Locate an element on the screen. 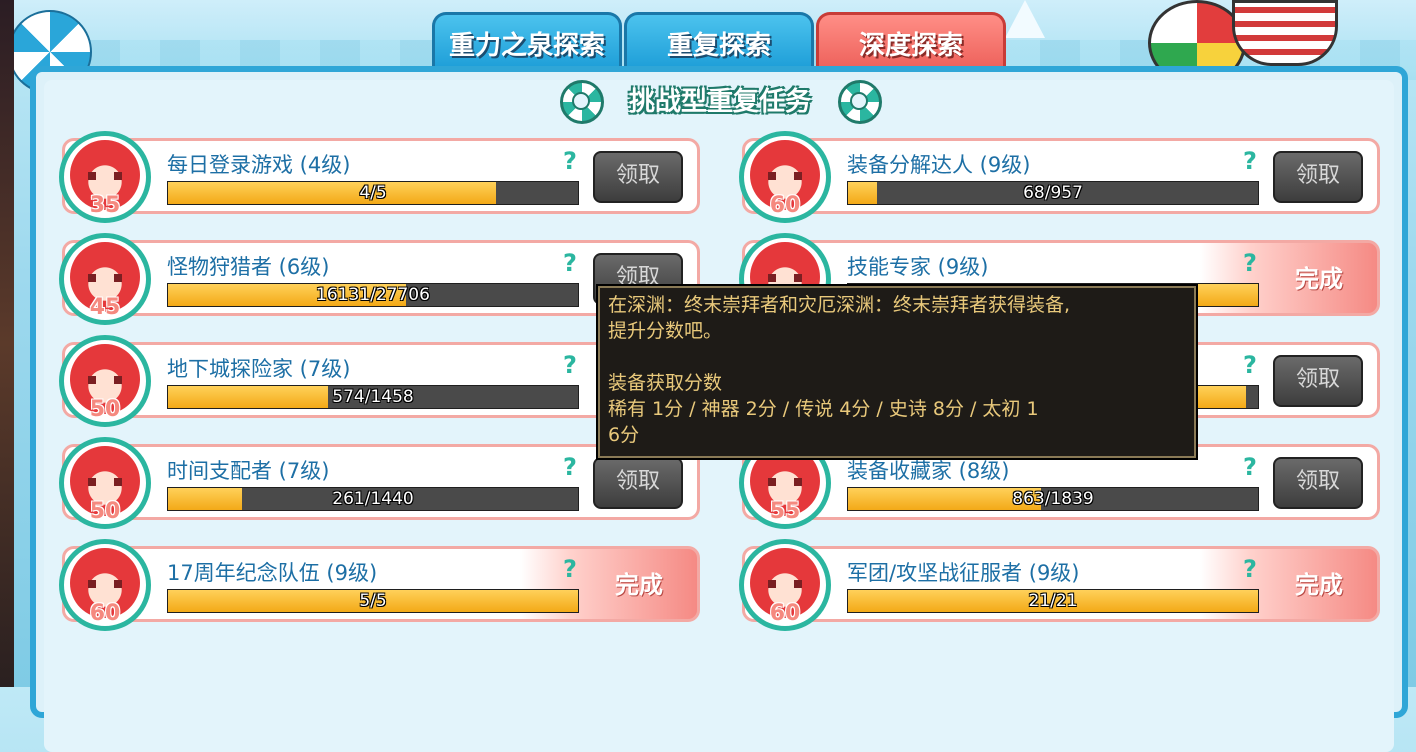 The width and height of the screenshot is (1416, 752). mission-progress-bar: 21/21 is located at coordinates (1053, 601).